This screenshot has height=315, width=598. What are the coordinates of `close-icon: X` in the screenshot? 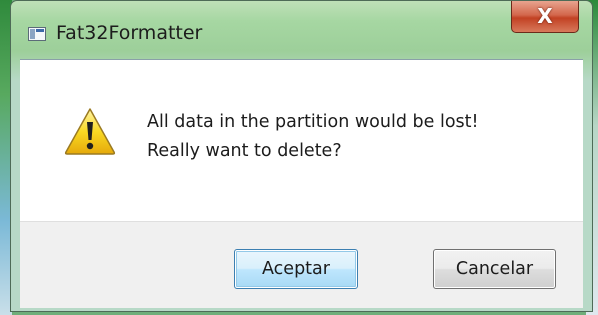 It's located at (545, 16).